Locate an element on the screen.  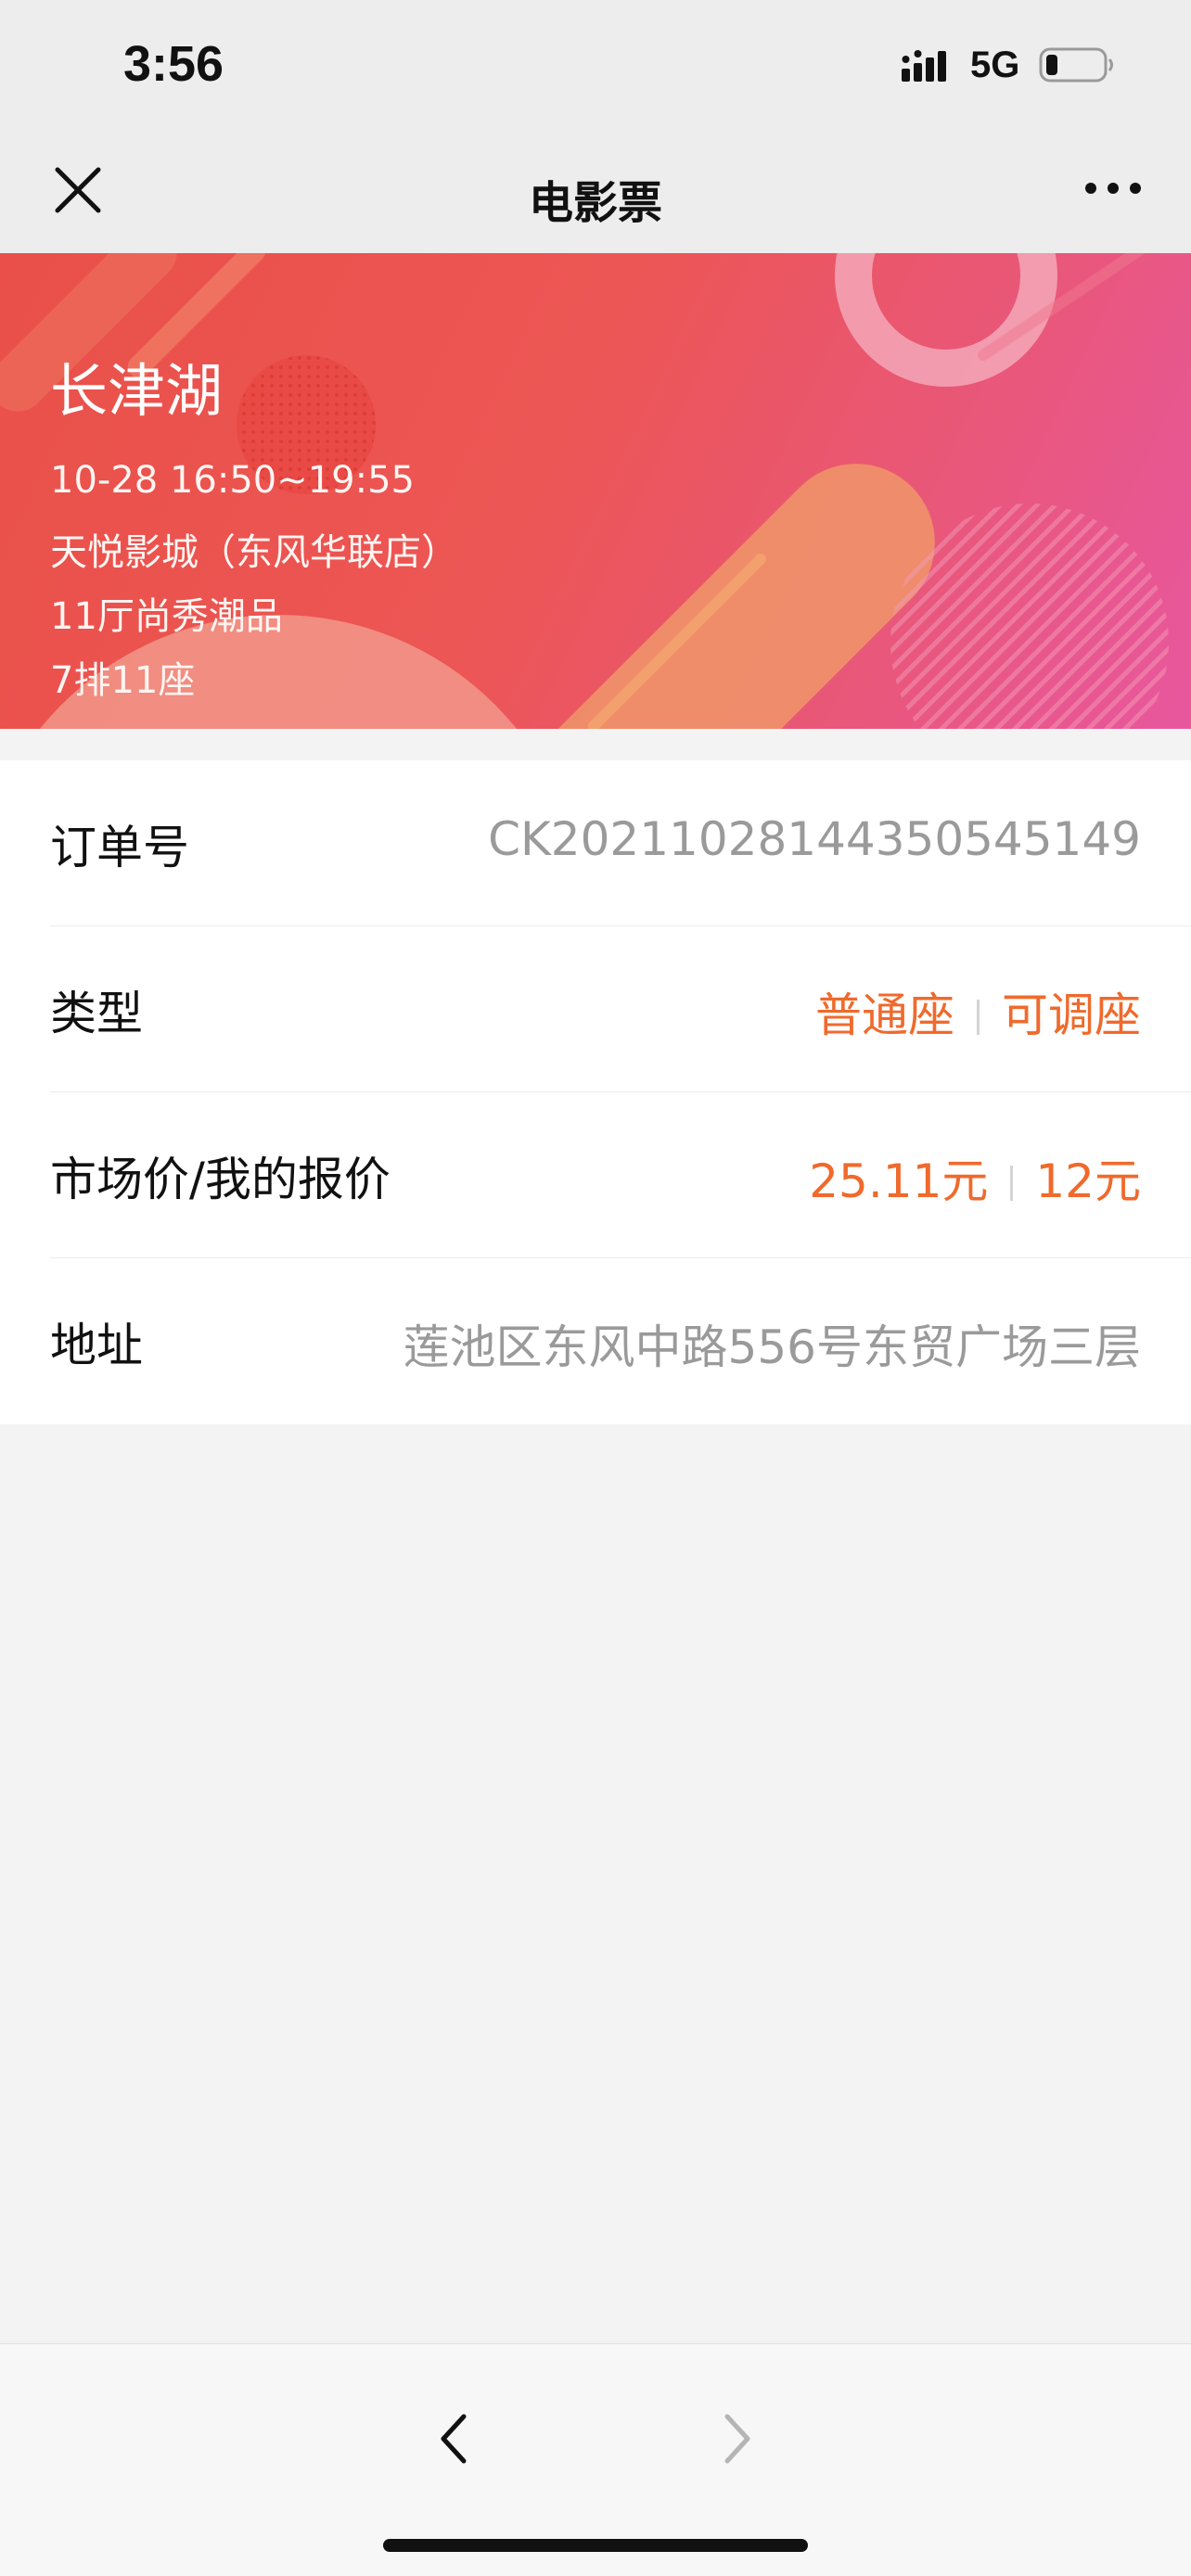
type-value: 普通座 可调座 is located at coordinates (978, 1011).